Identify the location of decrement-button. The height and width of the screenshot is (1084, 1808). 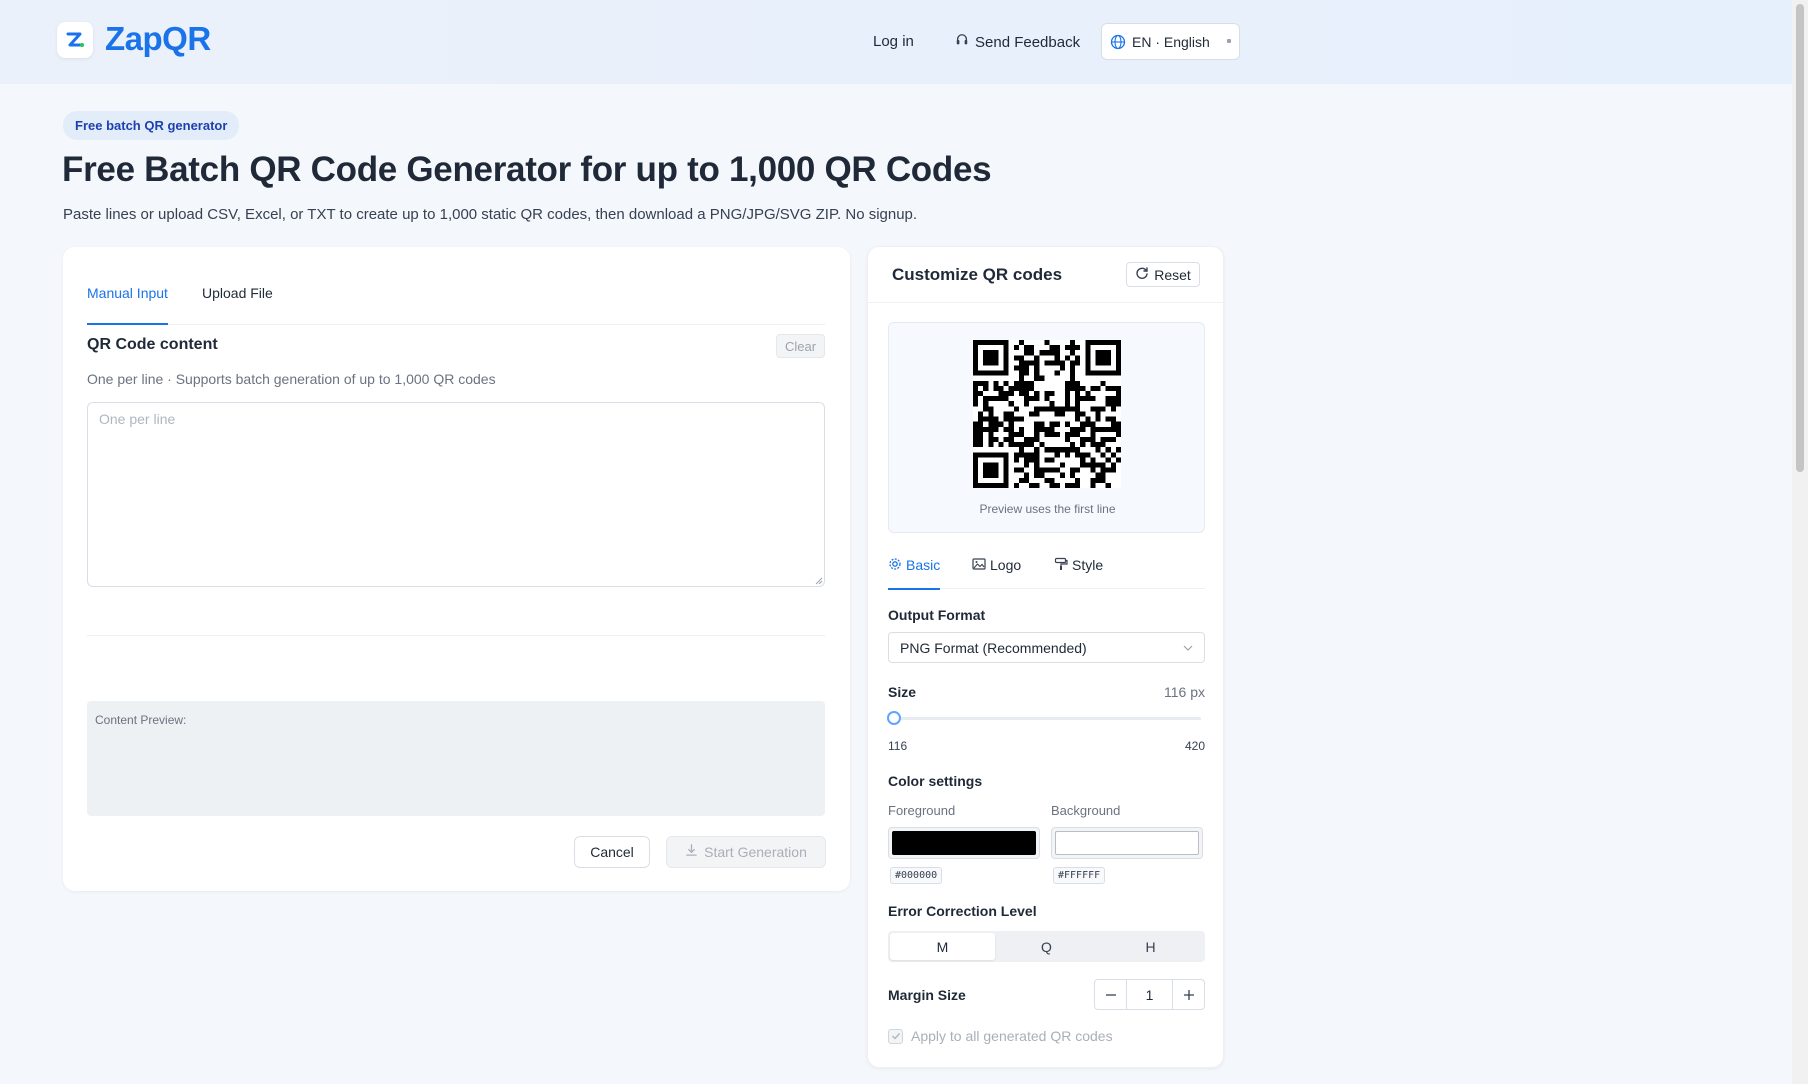
(1110, 994).